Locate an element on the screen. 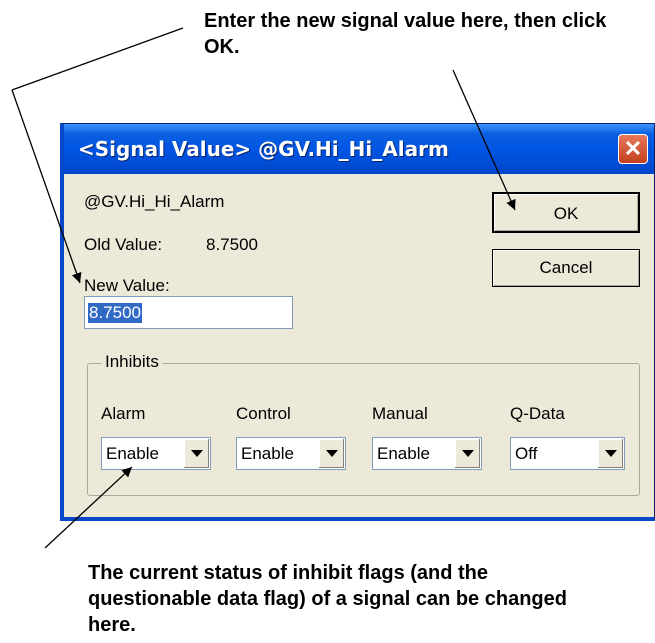 This screenshot has width=655, height=643. arrow-to-alarm-select is located at coordinates (88, 507).